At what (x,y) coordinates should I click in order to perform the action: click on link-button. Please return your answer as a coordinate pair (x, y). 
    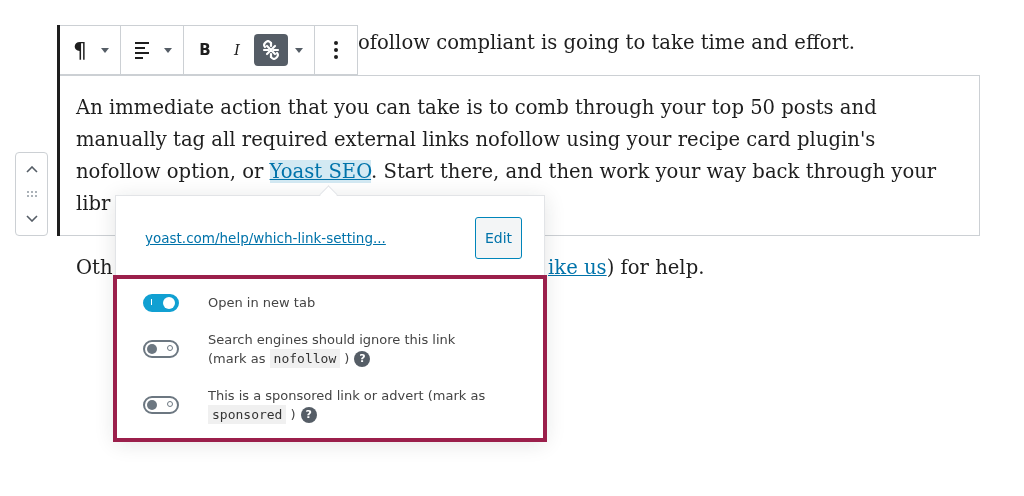
    Looking at the image, I should click on (271, 50).